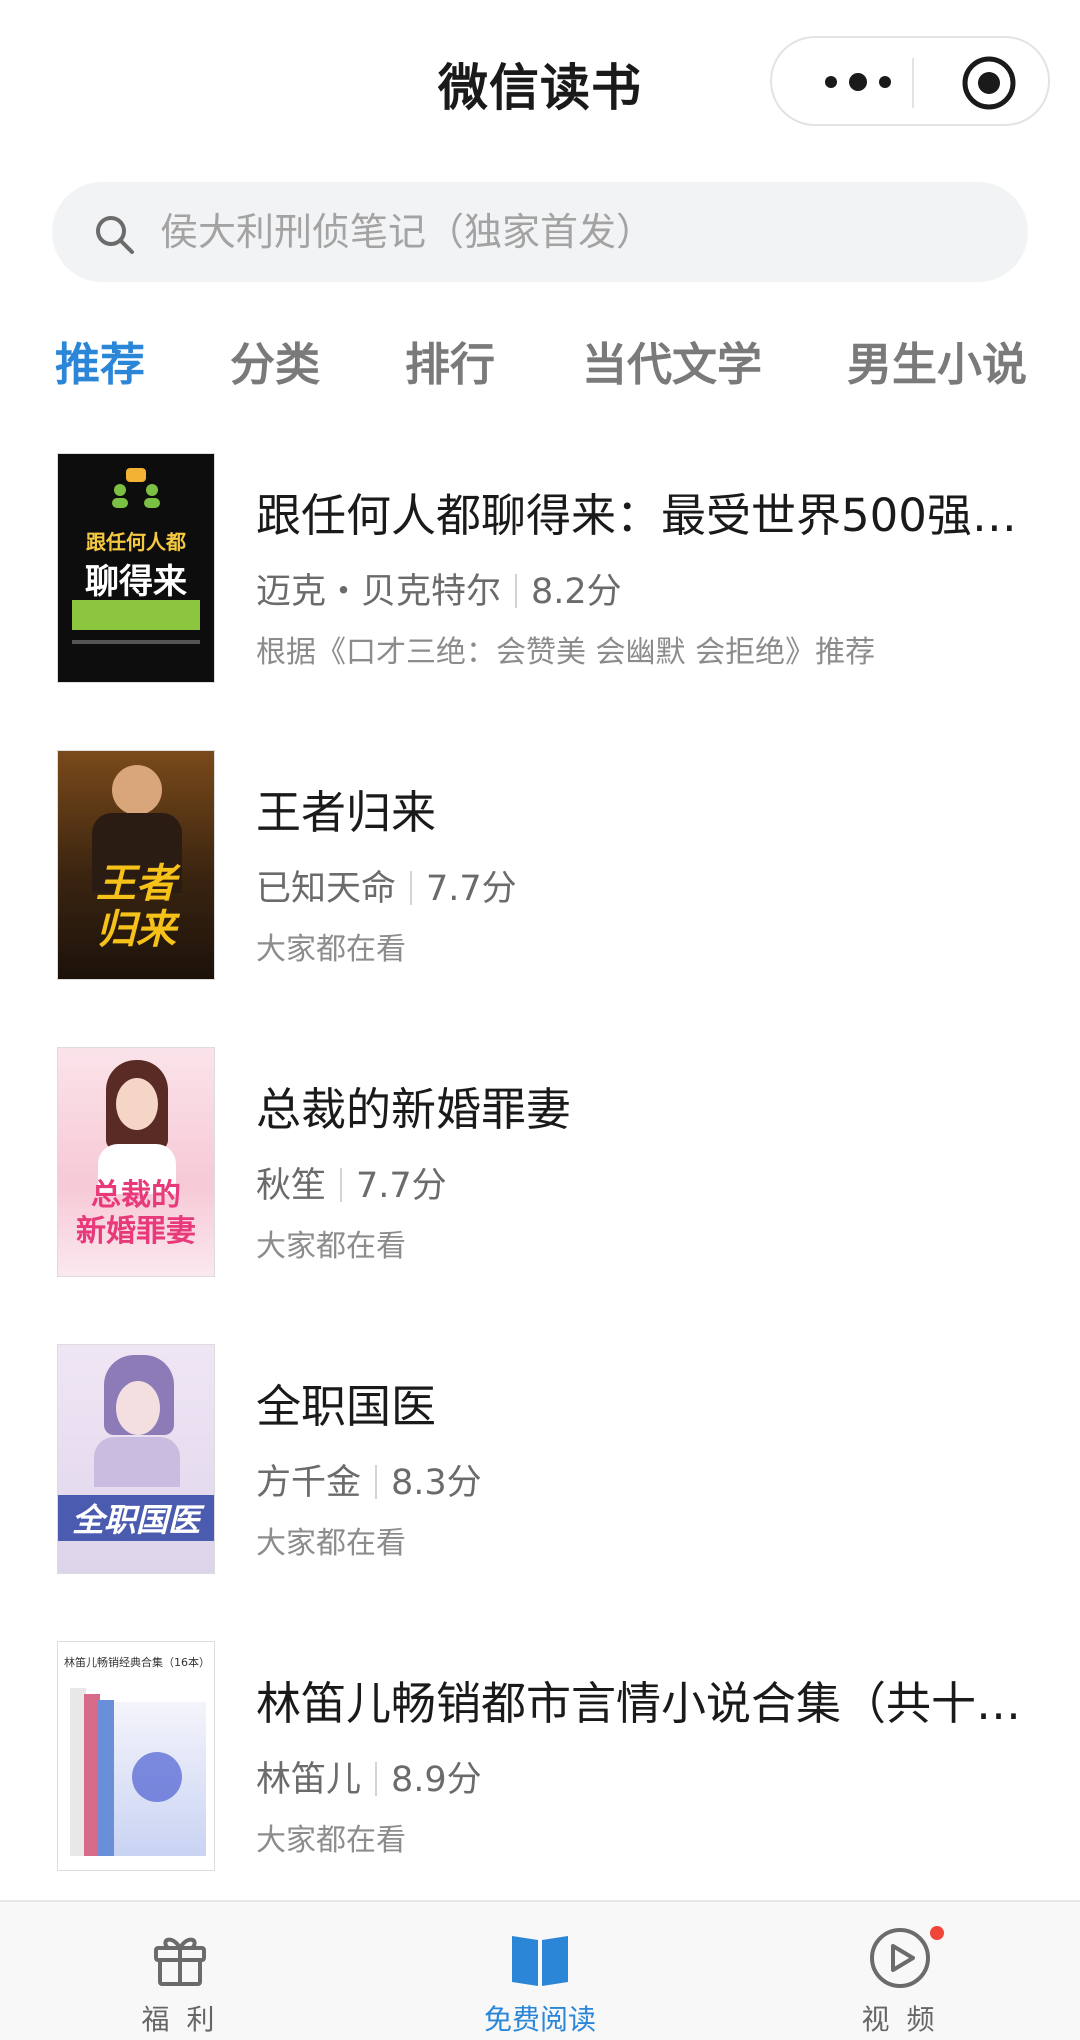 The image size is (1080, 2040). I want to click on nav-free-reading: 免费阅读, so click(540, 1981).